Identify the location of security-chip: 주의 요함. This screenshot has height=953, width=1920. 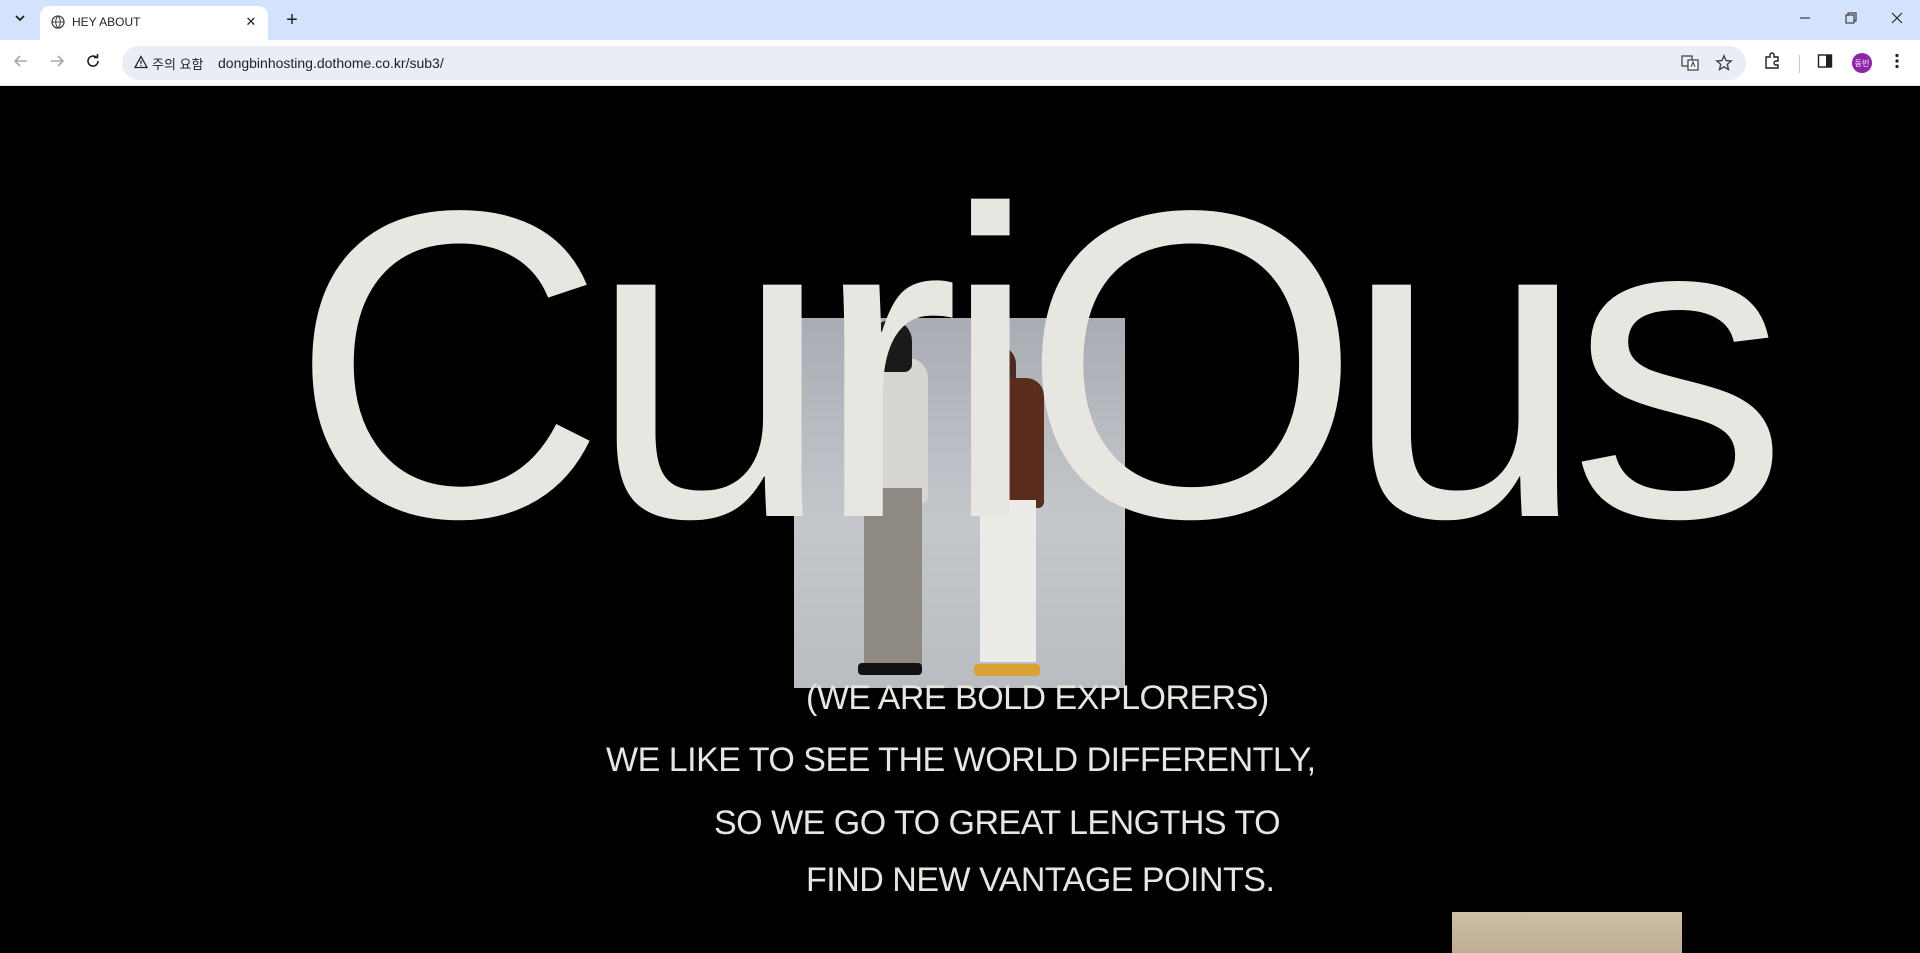
(169, 63).